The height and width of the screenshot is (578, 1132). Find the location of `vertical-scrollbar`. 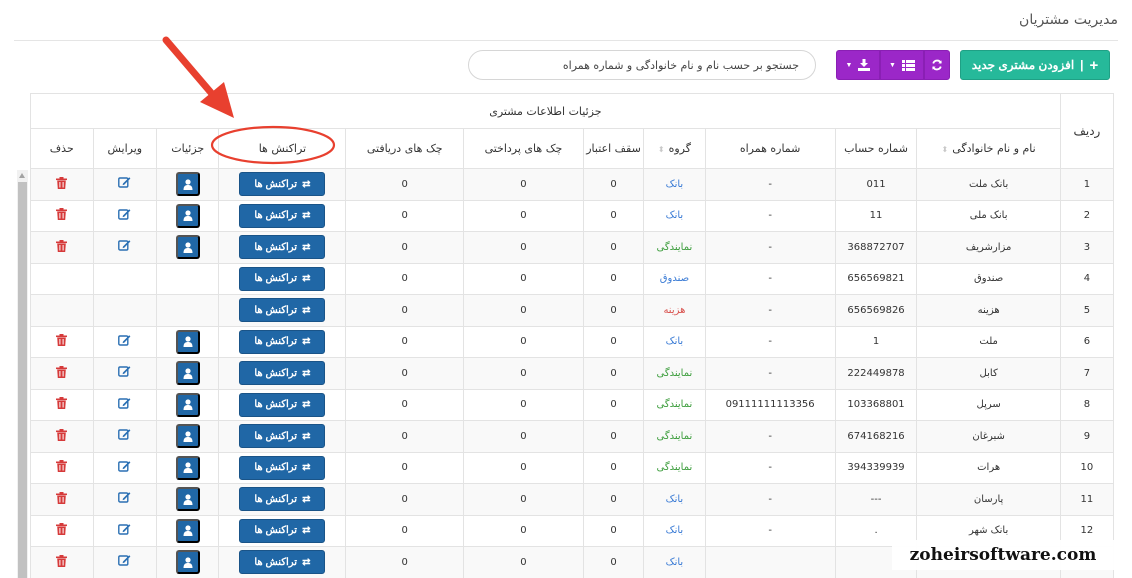

vertical-scrollbar is located at coordinates (22, 374).